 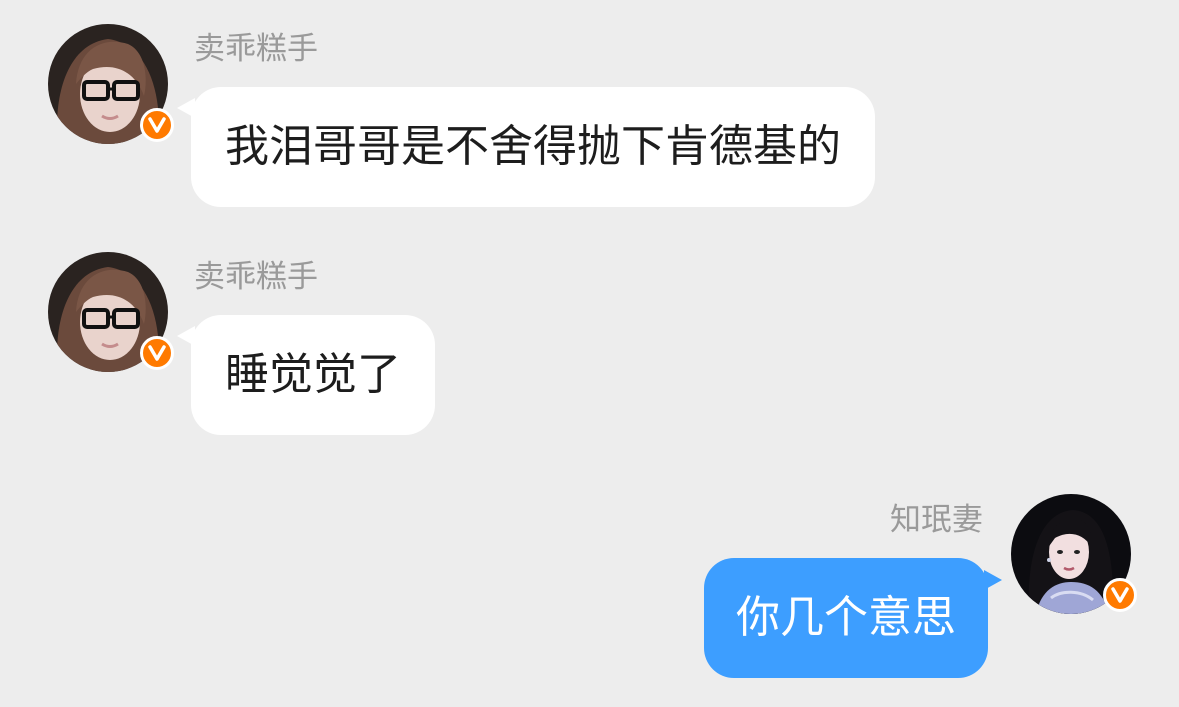 I want to click on message-bubble: 睡觉觉了, so click(x=313, y=375).